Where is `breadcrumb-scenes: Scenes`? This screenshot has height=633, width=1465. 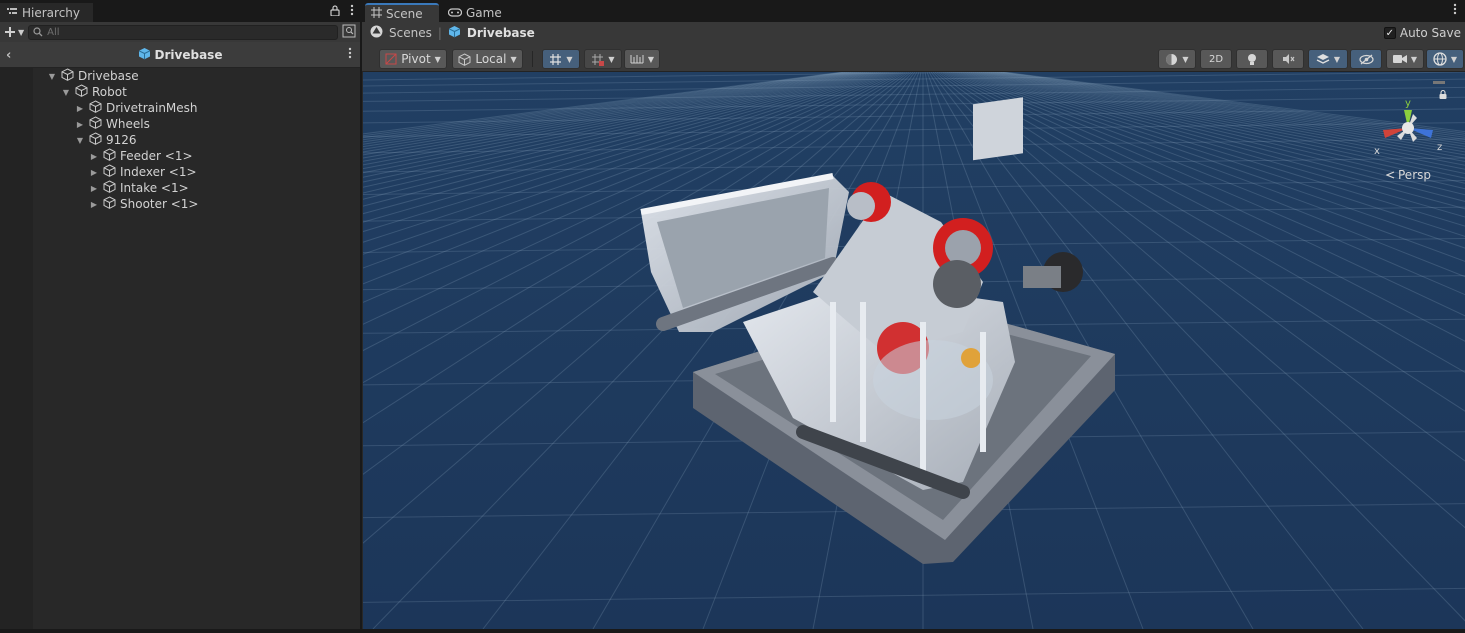 breadcrumb-scenes: Scenes is located at coordinates (410, 33).